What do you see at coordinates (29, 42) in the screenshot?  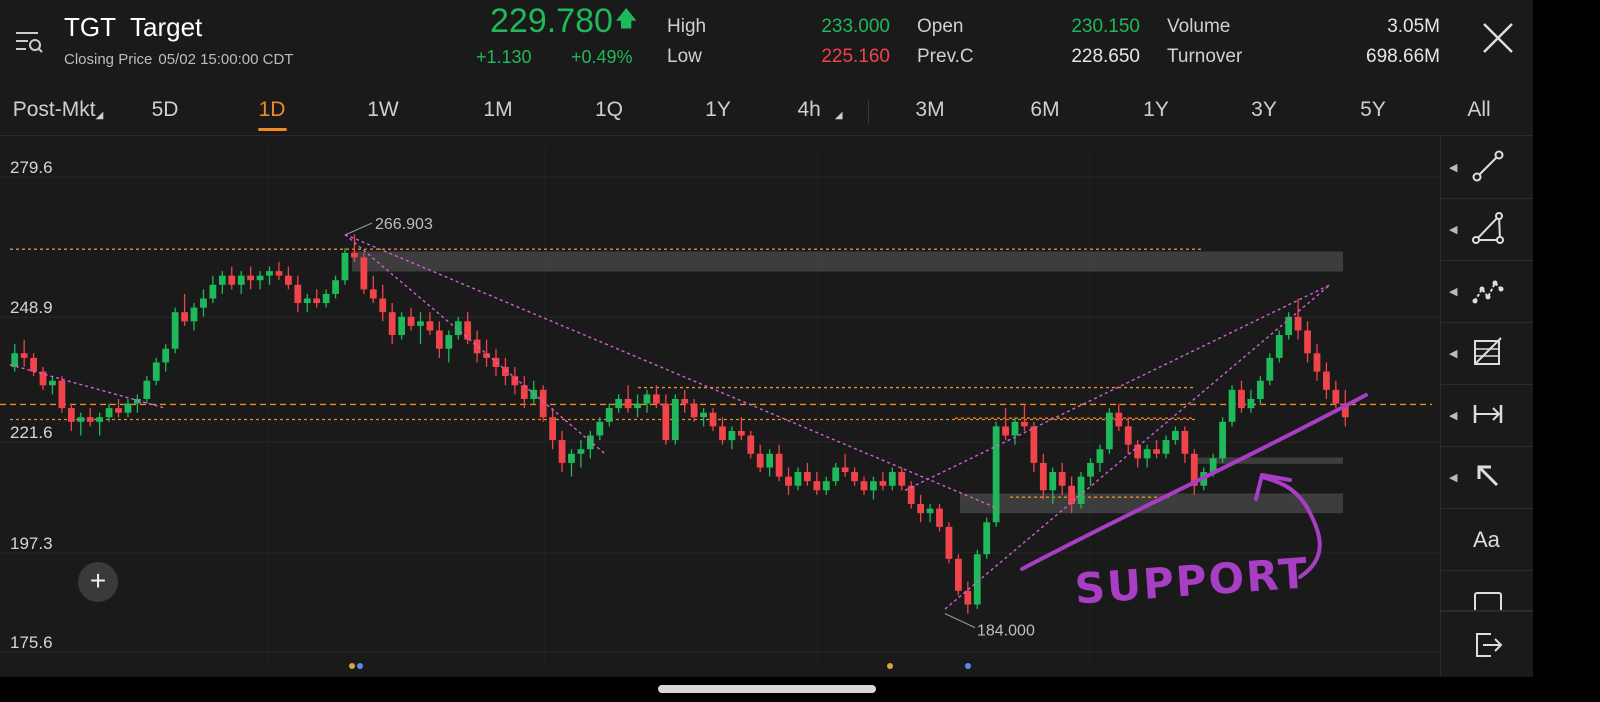 I see `menu-search-icon` at bounding box center [29, 42].